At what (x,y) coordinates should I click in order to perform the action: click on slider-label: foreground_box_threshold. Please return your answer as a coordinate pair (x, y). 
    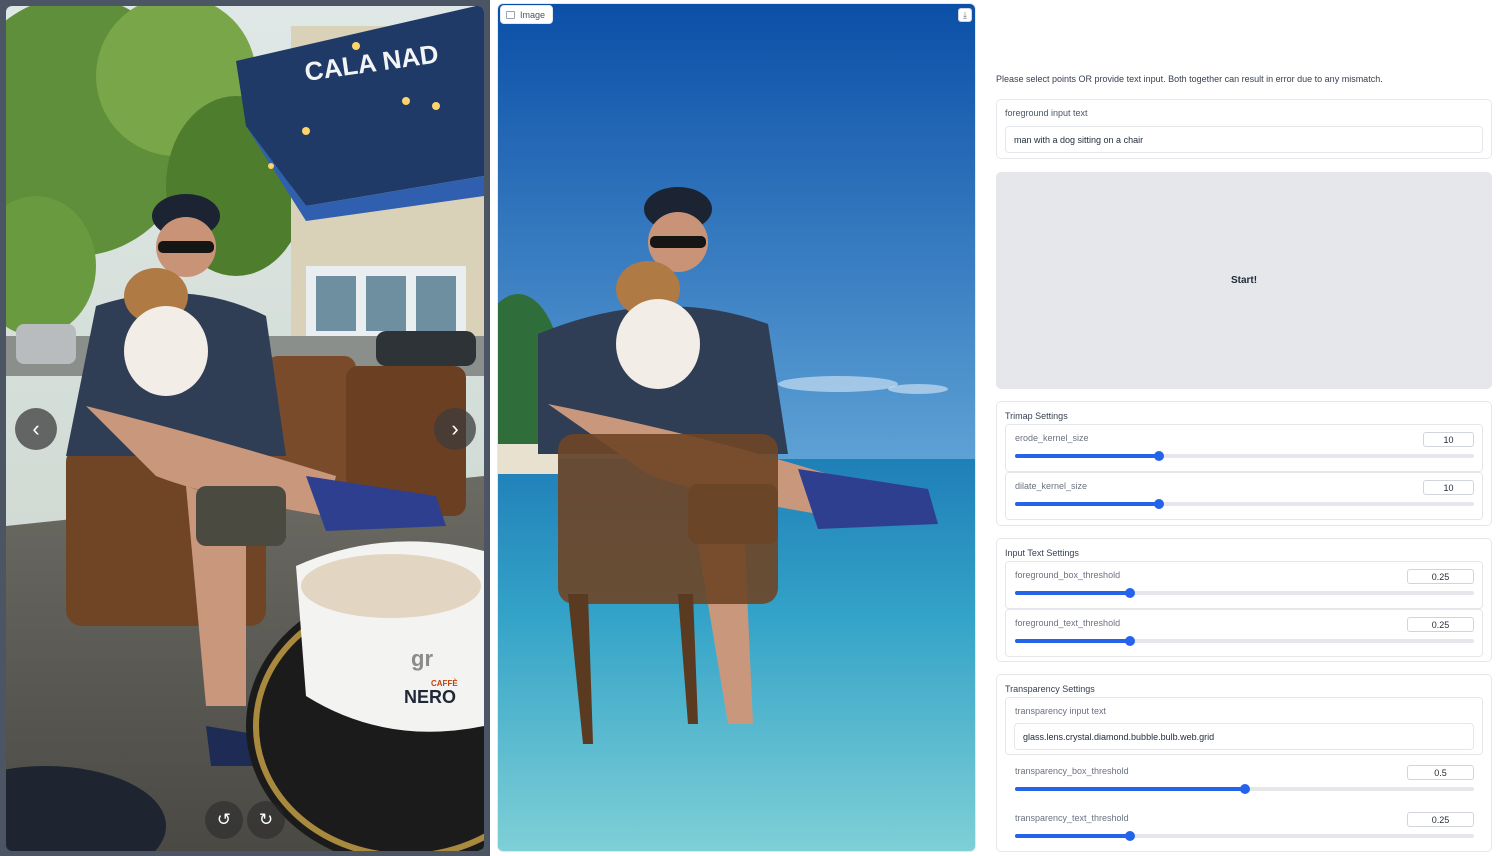
    Looking at the image, I should click on (1068, 575).